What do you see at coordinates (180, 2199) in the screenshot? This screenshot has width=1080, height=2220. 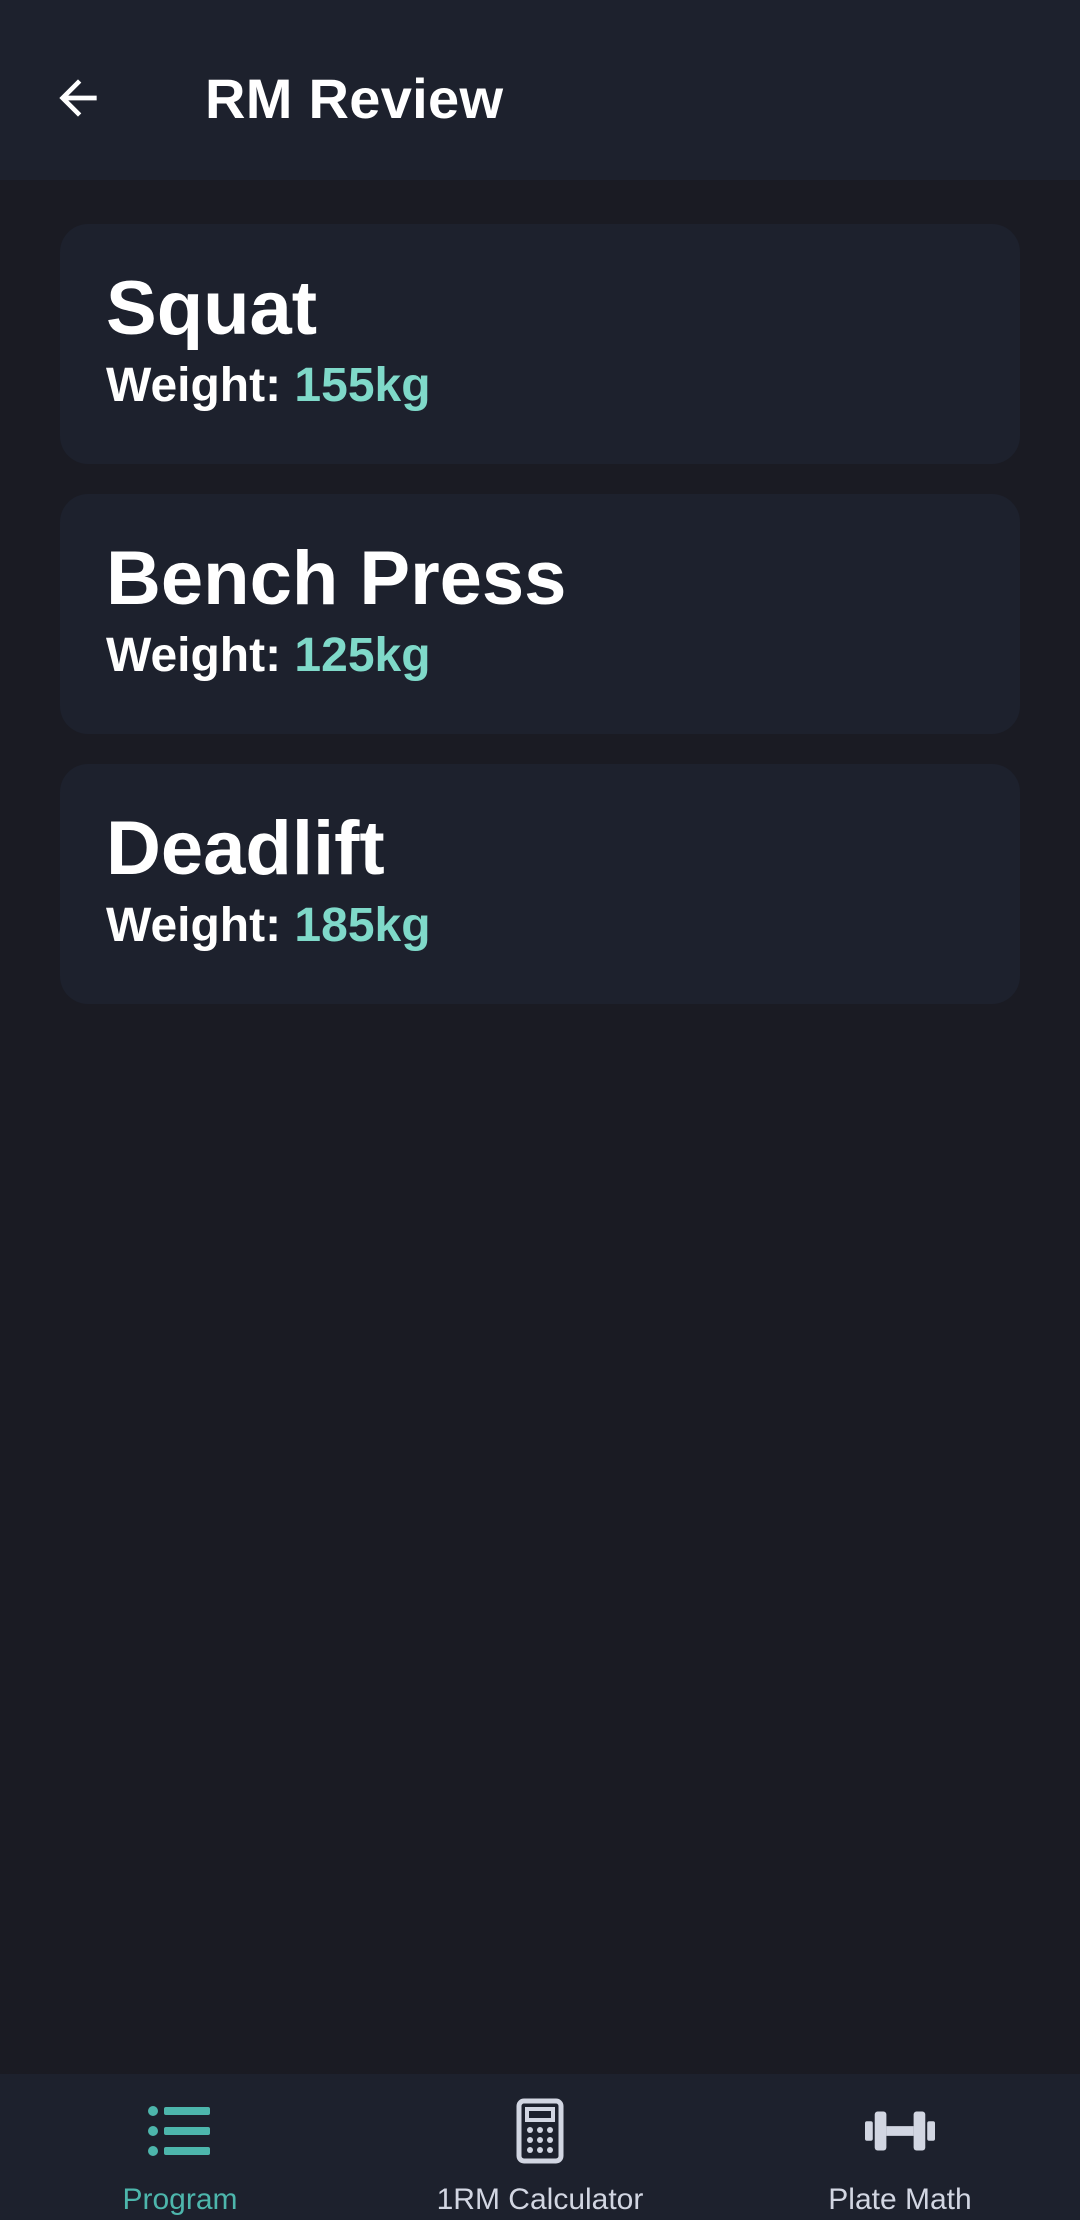 I see `nav-label: Program` at bounding box center [180, 2199].